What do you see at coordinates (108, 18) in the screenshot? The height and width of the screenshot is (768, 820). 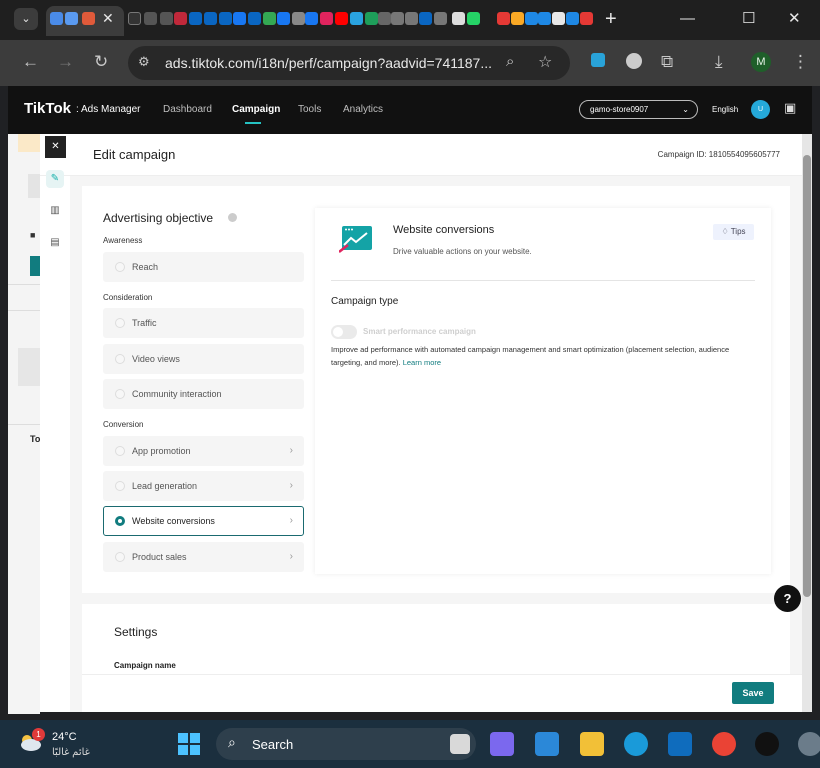 I see `close-tab-icon: ✕` at bounding box center [108, 18].